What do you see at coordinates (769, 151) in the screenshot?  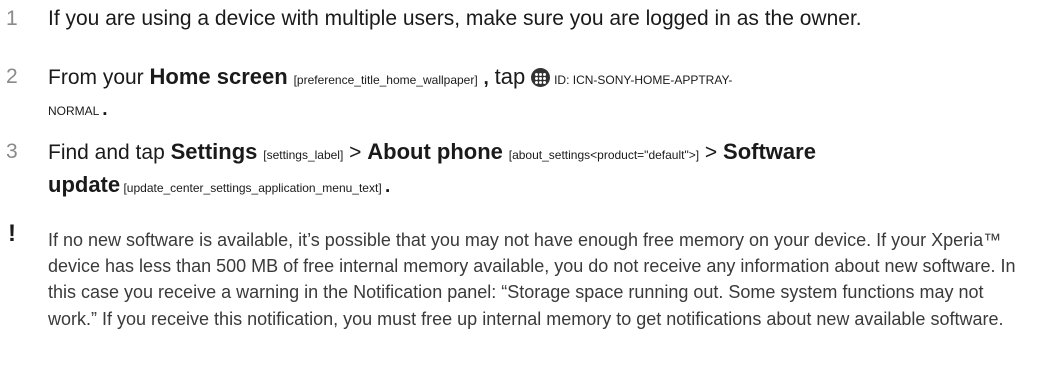 I see `software-label: Software` at bounding box center [769, 151].